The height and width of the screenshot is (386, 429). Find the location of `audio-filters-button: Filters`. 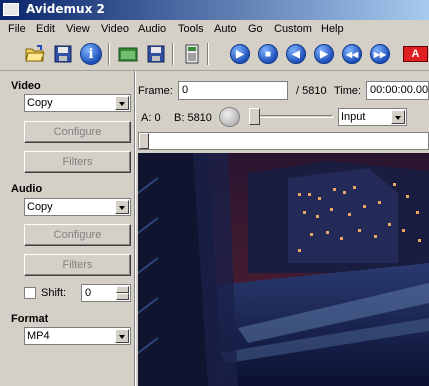

audio-filters-button: Filters is located at coordinates (77, 265).